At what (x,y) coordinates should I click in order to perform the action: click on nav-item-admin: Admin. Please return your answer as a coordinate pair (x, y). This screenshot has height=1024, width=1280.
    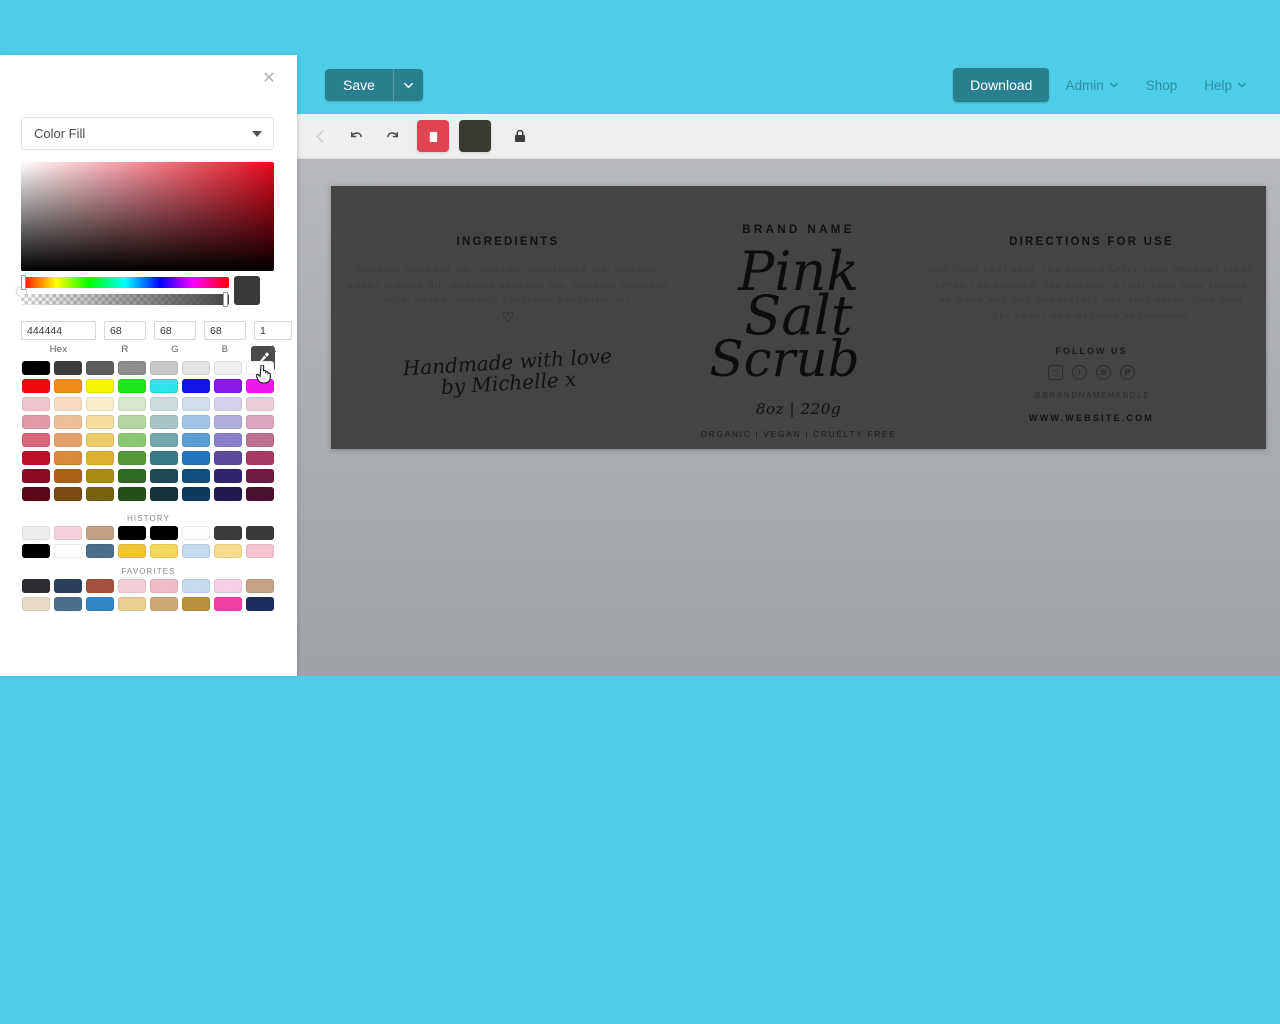
    Looking at the image, I should click on (1091, 85).